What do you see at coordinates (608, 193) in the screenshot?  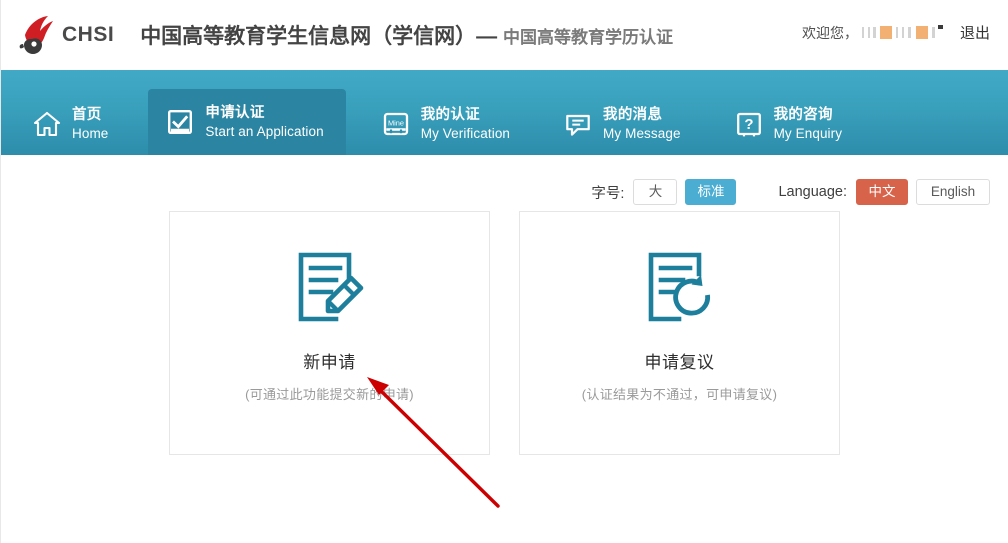 I see `fontsize-label: 字号:` at bounding box center [608, 193].